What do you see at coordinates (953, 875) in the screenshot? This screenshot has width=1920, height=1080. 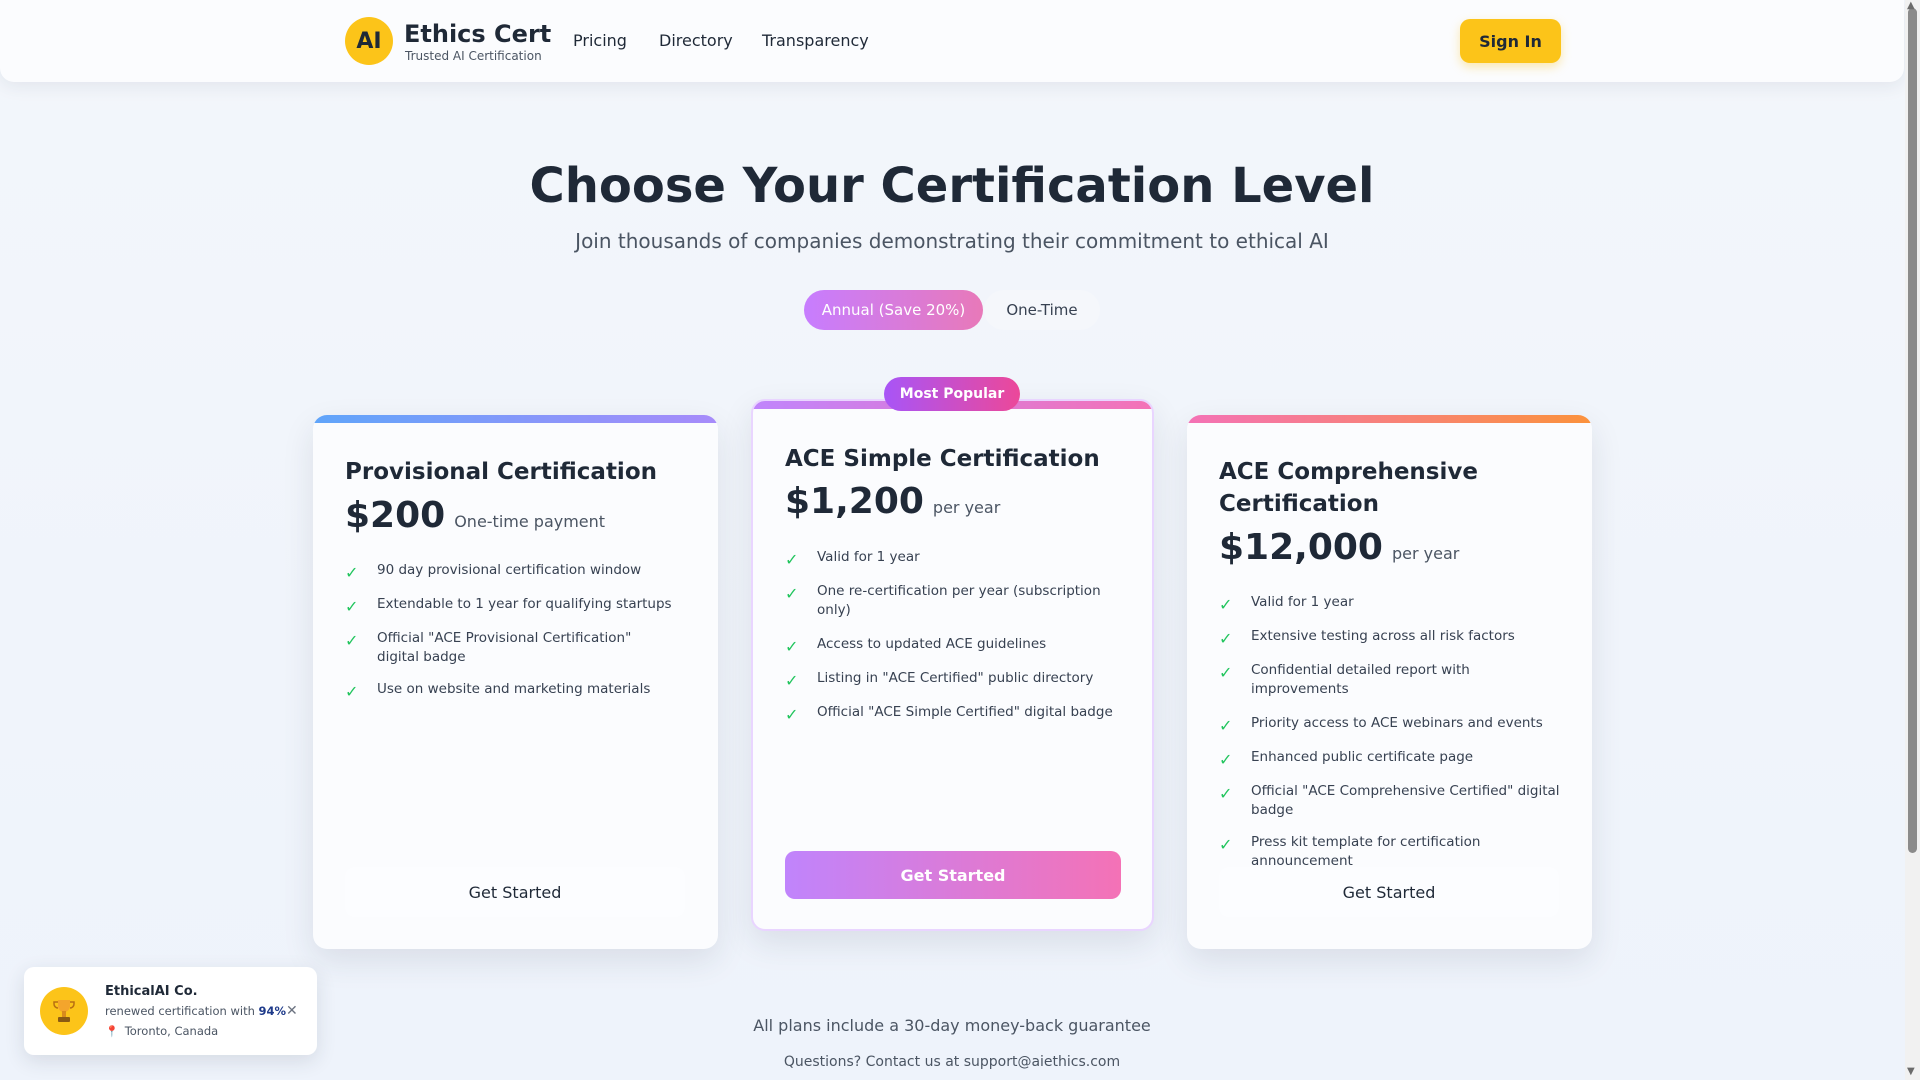 I see `get-started-button-simple: Get Started` at bounding box center [953, 875].